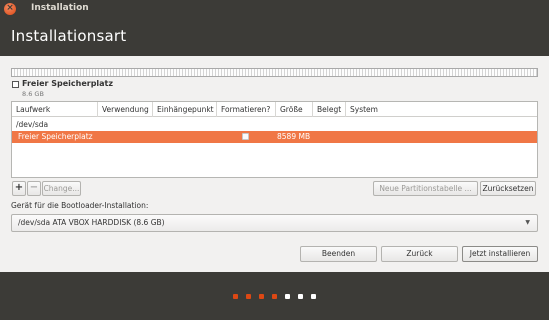 The width and height of the screenshot is (549, 320). I want to click on quit-button: Beenden, so click(338, 254).